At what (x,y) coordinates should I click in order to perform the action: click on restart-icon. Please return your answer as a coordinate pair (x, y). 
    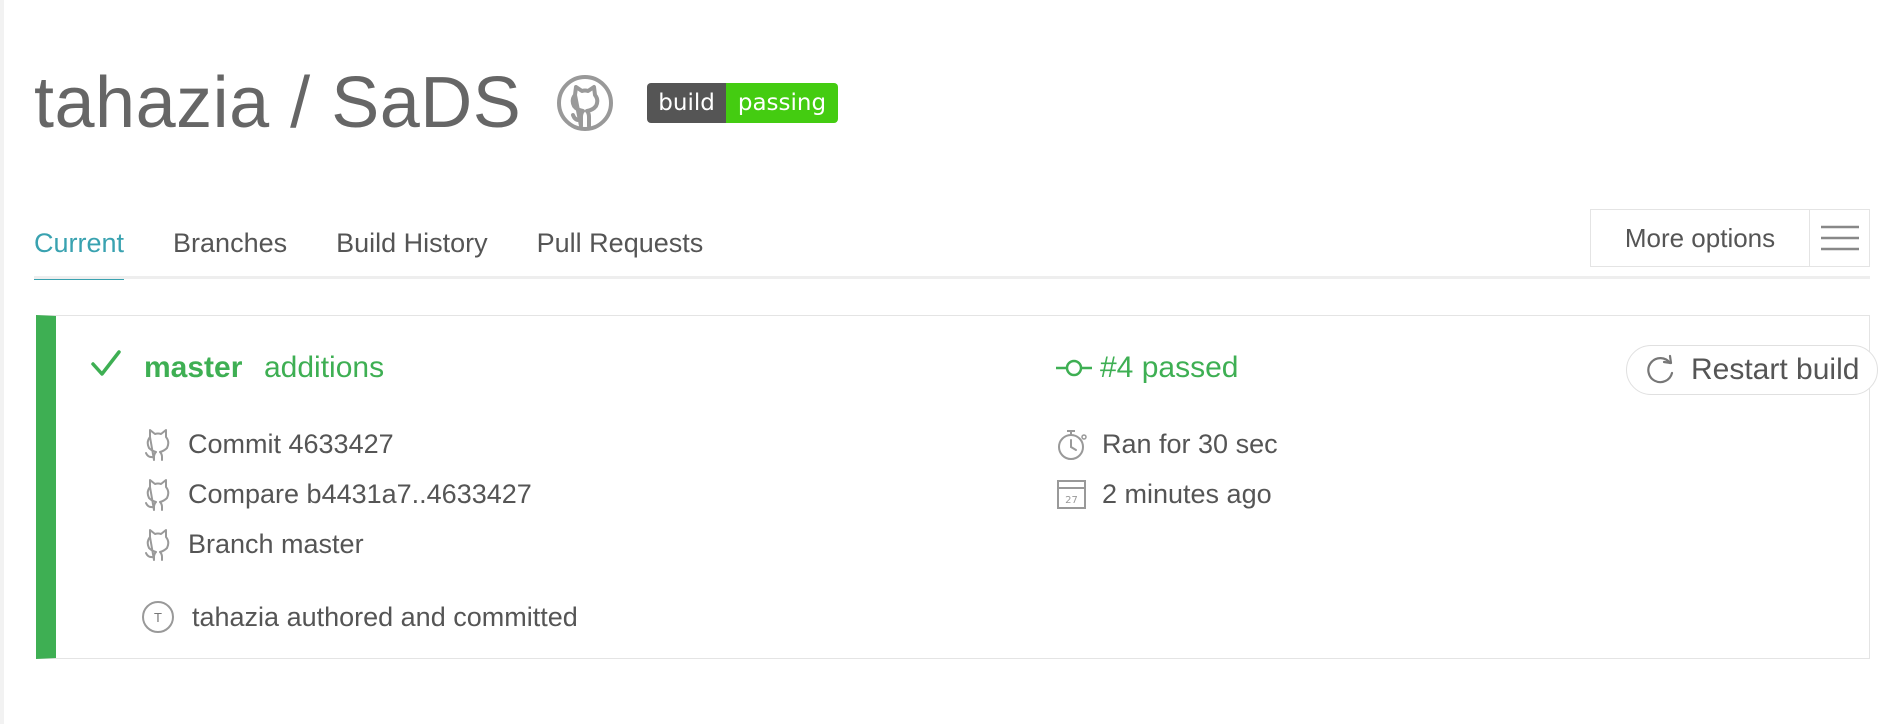
    Looking at the image, I should click on (1660, 369).